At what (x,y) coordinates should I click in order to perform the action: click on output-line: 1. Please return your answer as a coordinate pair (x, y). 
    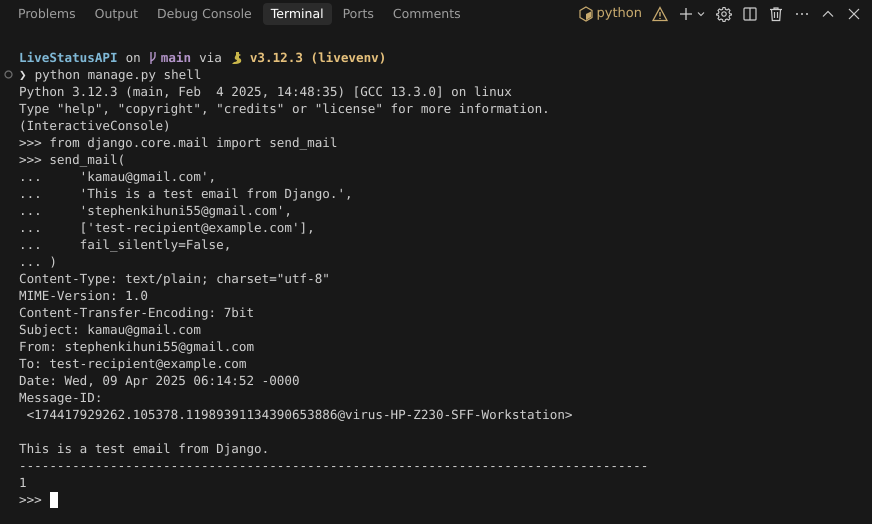
    Looking at the image, I should click on (23, 482).